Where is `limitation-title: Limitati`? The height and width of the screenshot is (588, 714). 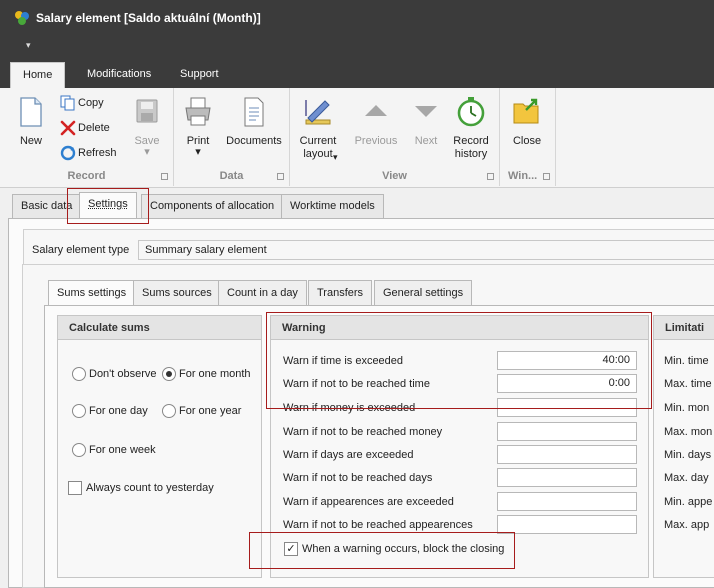
limitation-title: Limitati is located at coordinates (684, 328).